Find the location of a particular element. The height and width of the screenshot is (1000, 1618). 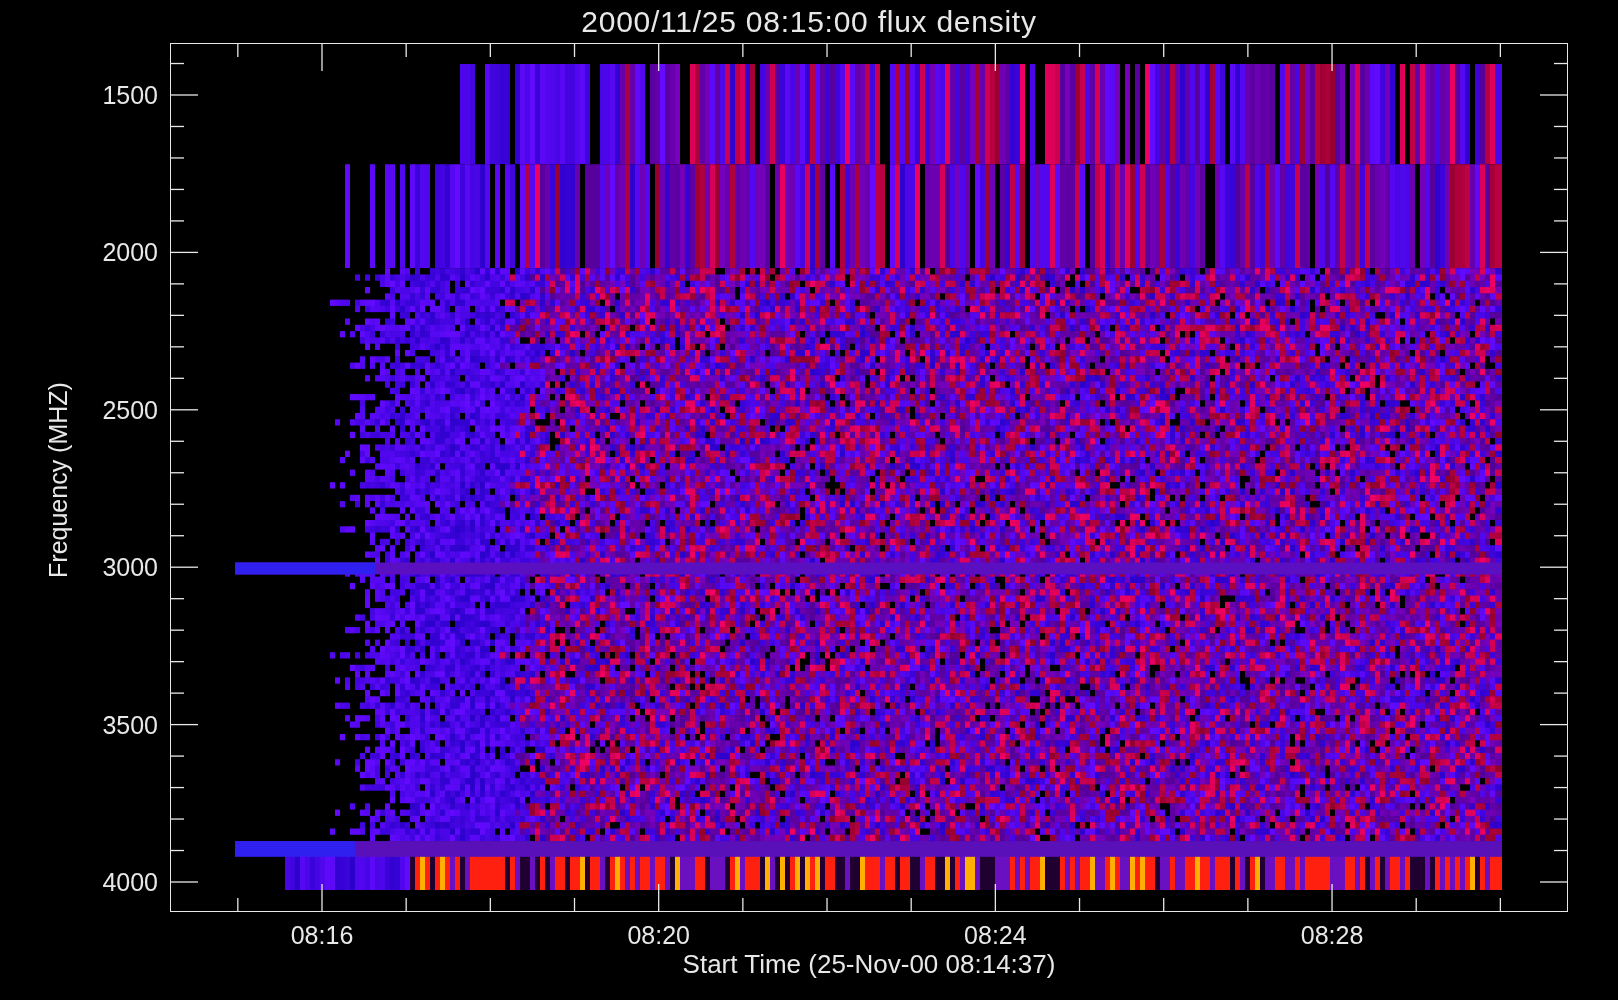

y-tick-label: 3500 is located at coordinates (129, 724).